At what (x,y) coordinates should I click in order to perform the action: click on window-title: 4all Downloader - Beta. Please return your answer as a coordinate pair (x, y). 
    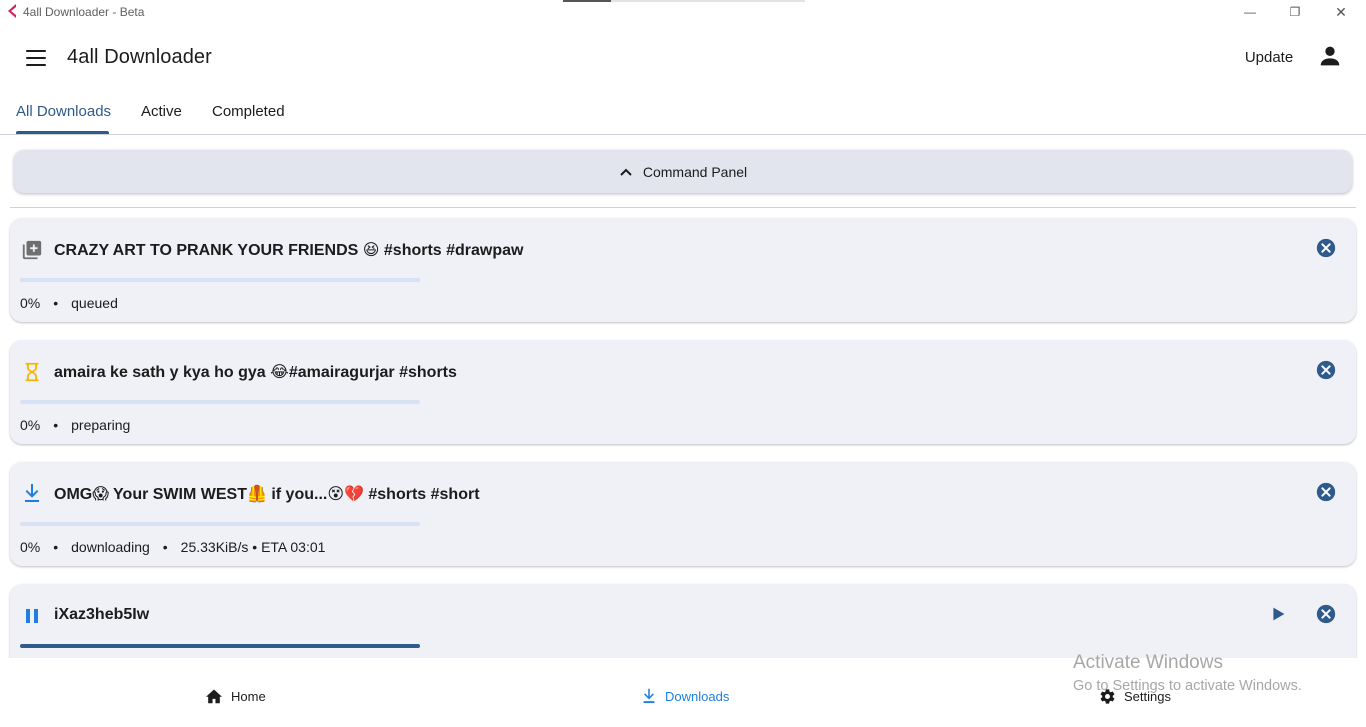
    Looking at the image, I should click on (84, 12).